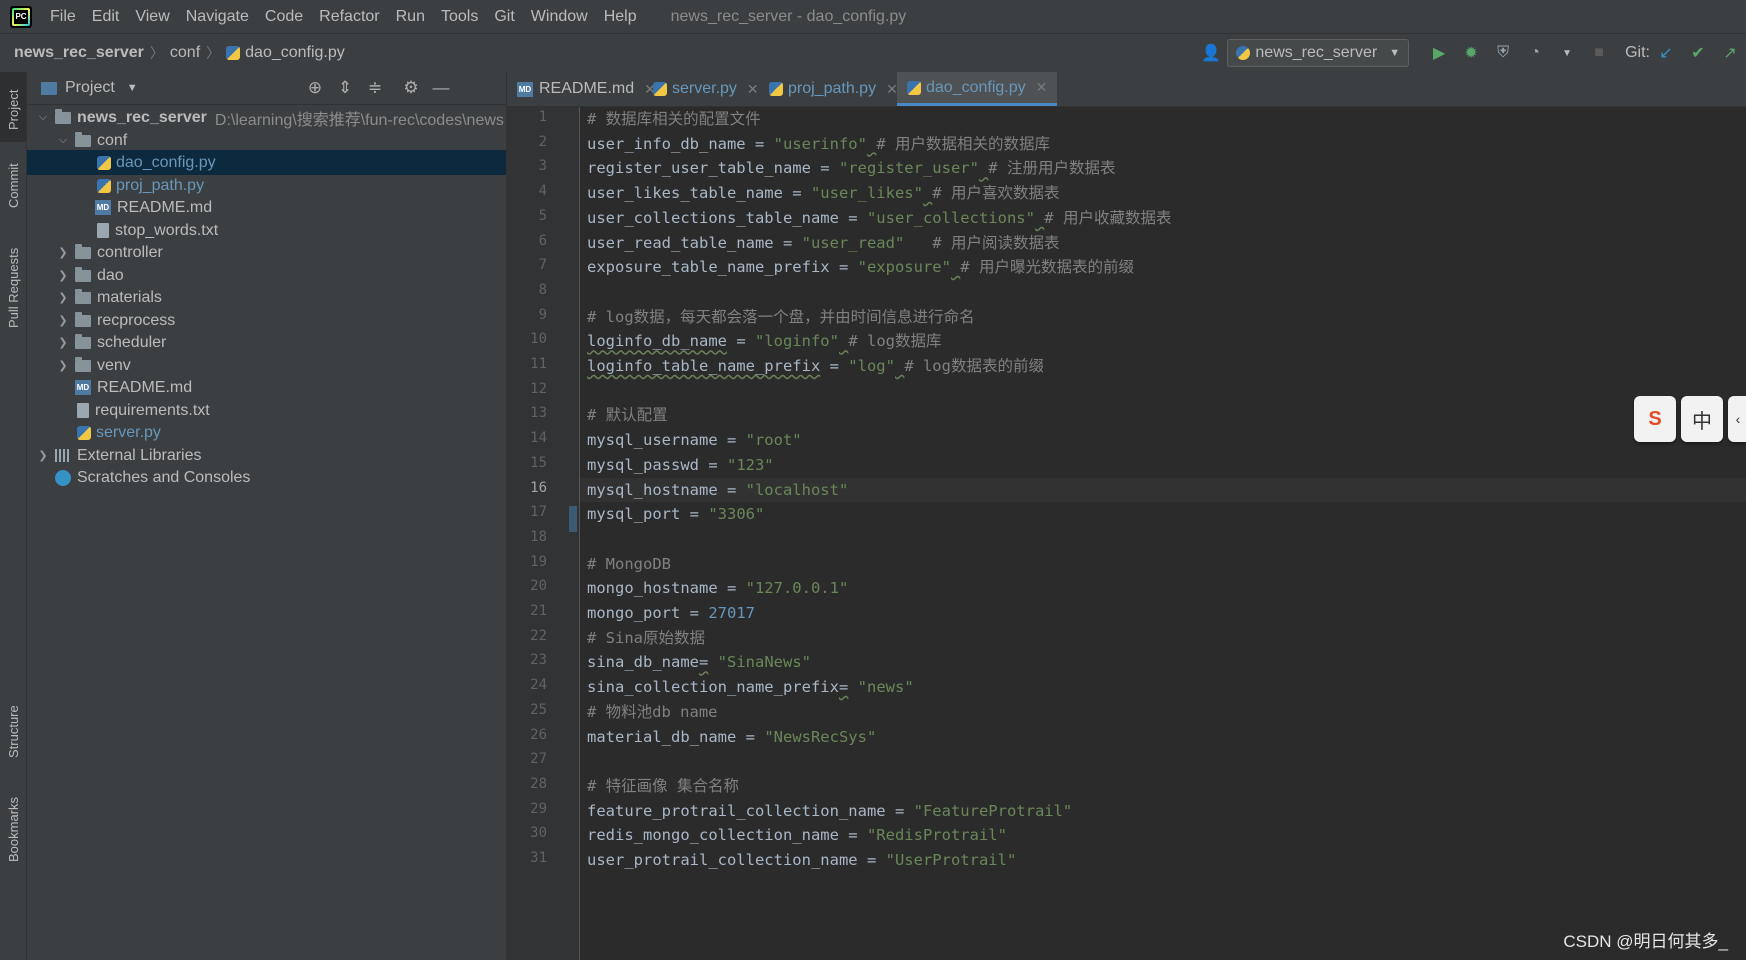  Describe the element at coordinates (13, 185) in the screenshot. I see `side-tab-commit: Commit` at that location.